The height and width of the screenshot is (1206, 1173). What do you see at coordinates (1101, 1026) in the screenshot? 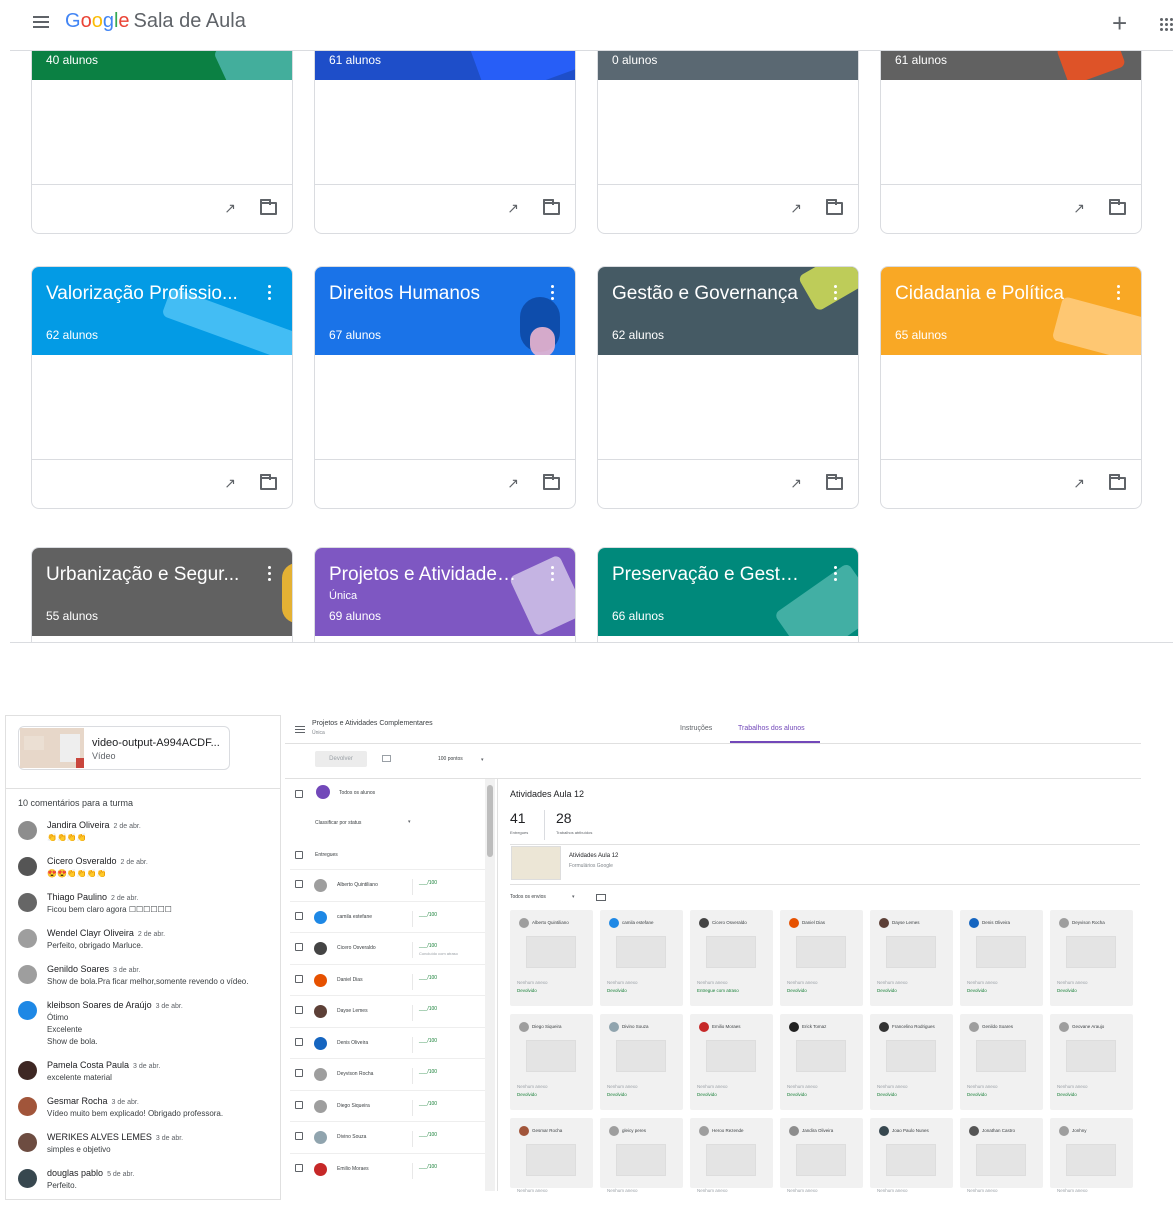
I see `student-name: Geovane Araujo` at bounding box center [1101, 1026].